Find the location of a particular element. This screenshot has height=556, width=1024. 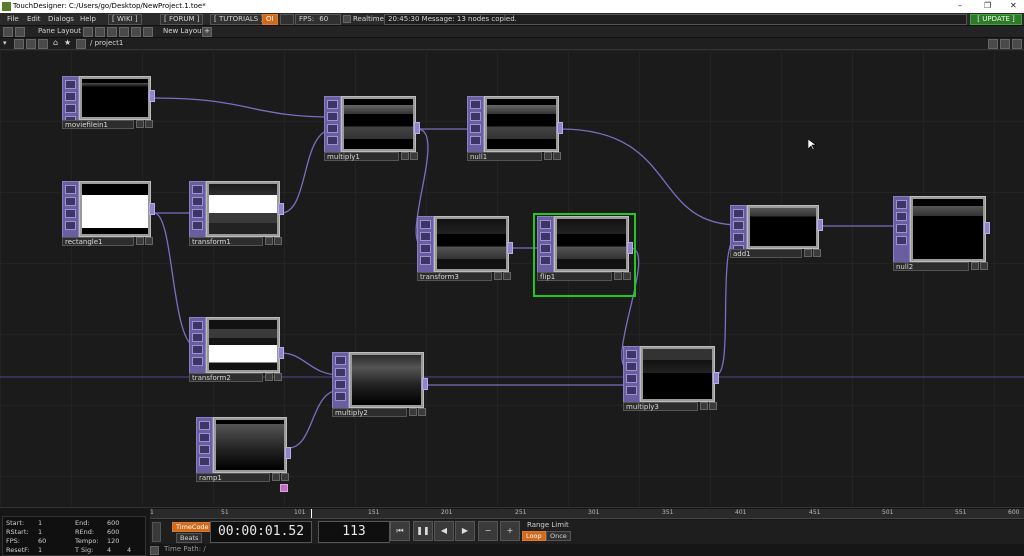

pane-layout-label: Pane Layout is located at coordinates (59, 31).